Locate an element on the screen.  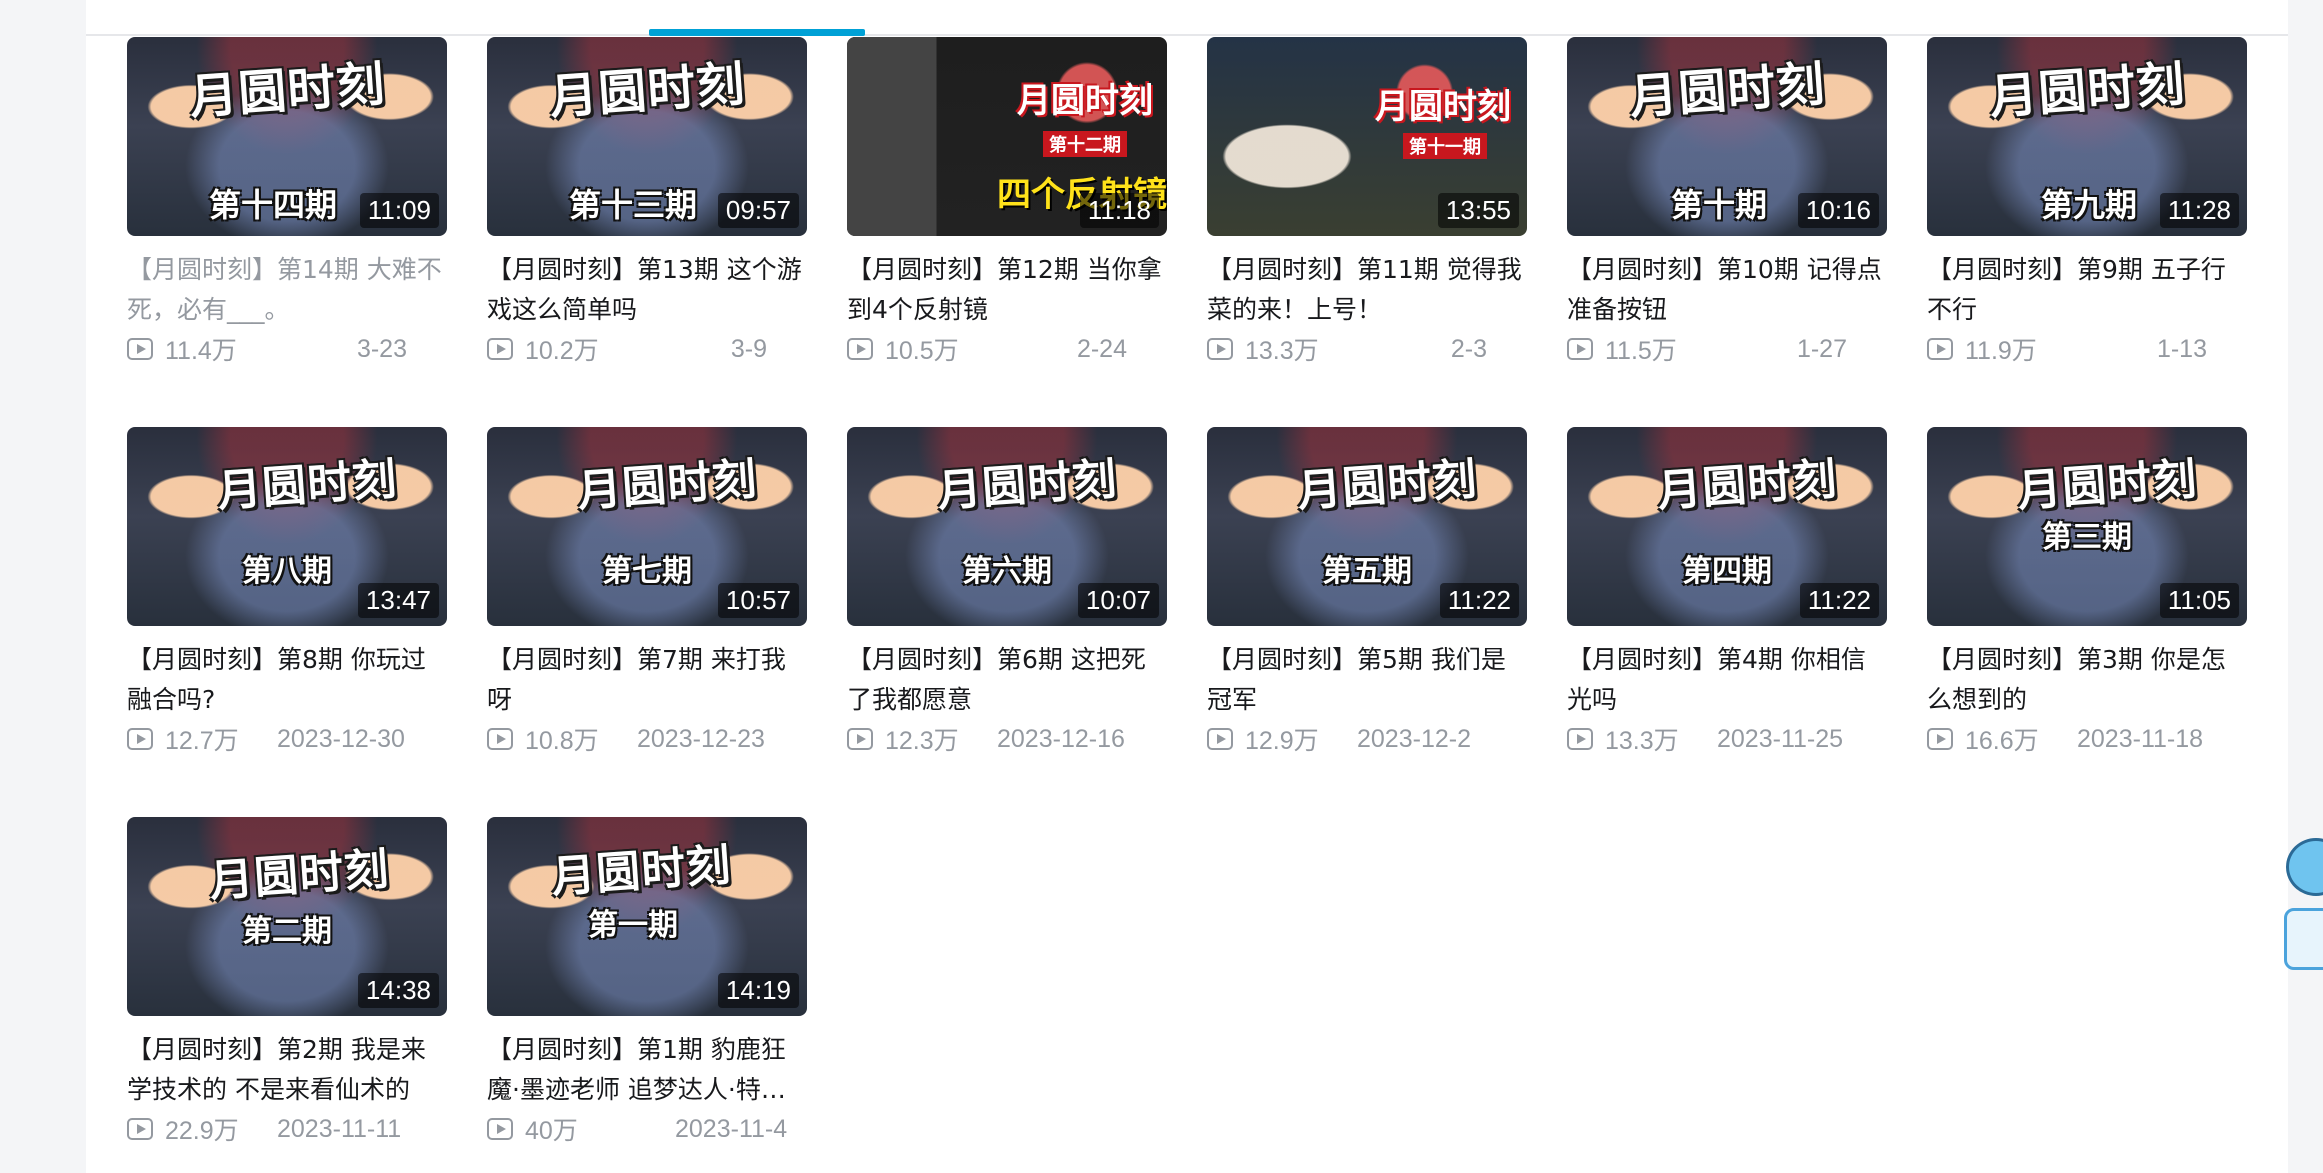
upload-date: 2023-12-16 is located at coordinates (1061, 738).